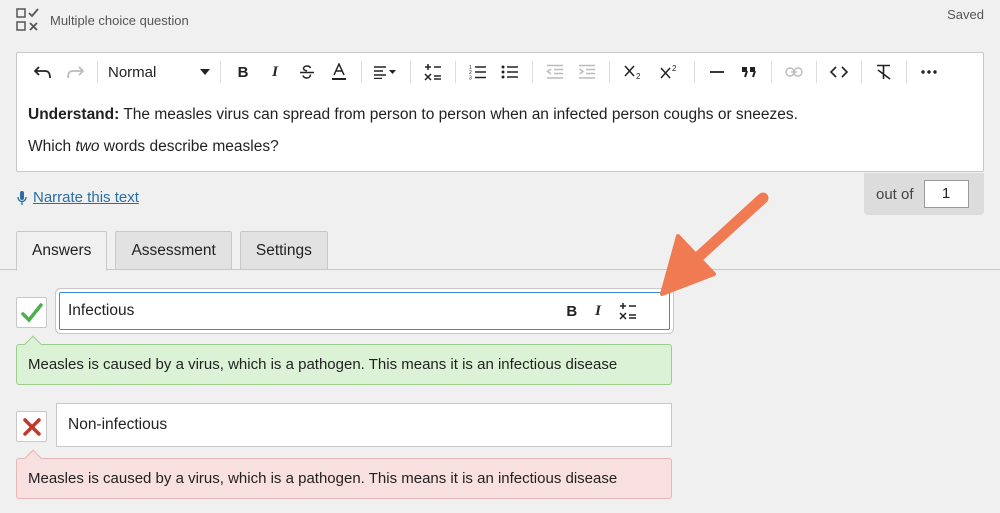 The image size is (1000, 513). I want to click on clear-format-icon, so click(884, 72).